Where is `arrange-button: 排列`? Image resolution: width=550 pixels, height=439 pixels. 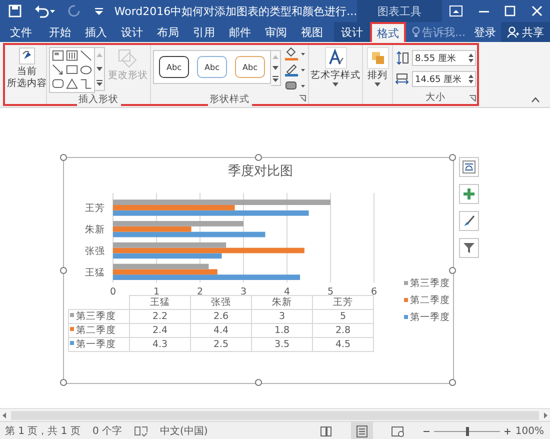
arrange-button: 排列 is located at coordinates (377, 67).